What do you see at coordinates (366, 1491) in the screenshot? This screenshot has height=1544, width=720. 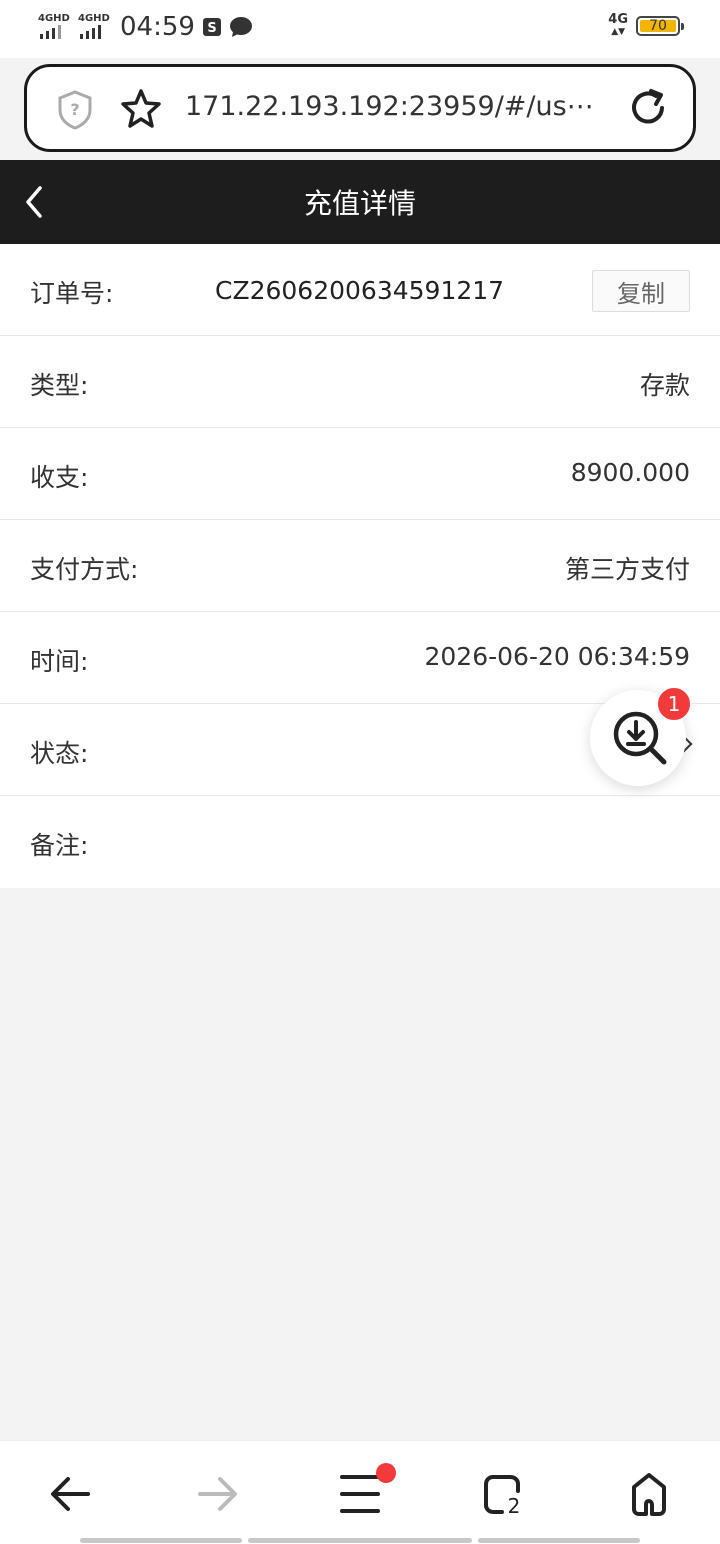 I see `menu-button` at bounding box center [366, 1491].